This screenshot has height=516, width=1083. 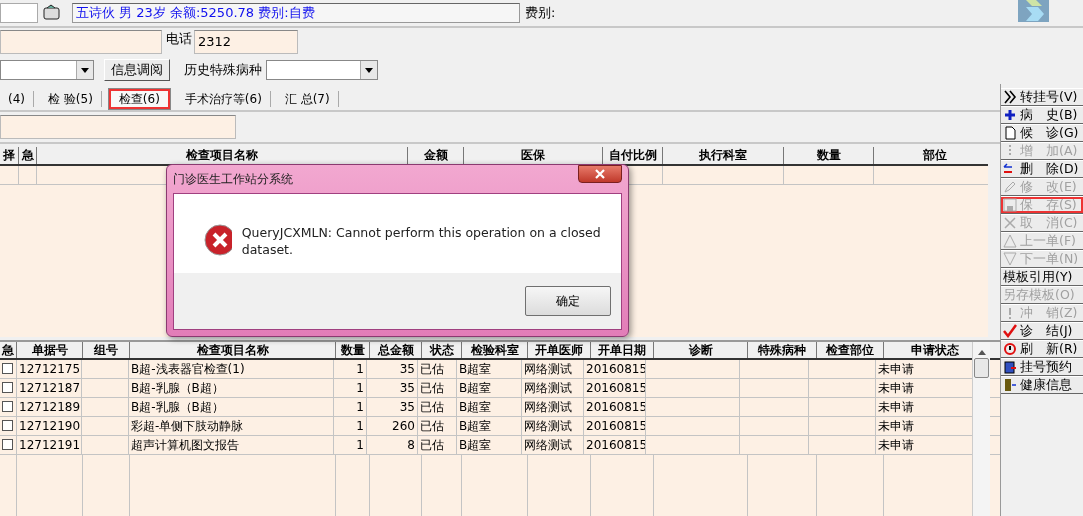 What do you see at coordinates (218, 240) in the screenshot?
I see `error-icon` at bounding box center [218, 240].